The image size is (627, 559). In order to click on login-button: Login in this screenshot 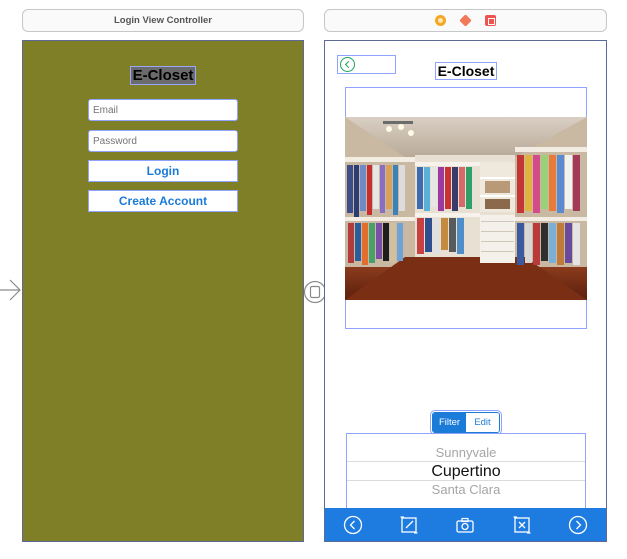, I will do `click(163, 171)`.